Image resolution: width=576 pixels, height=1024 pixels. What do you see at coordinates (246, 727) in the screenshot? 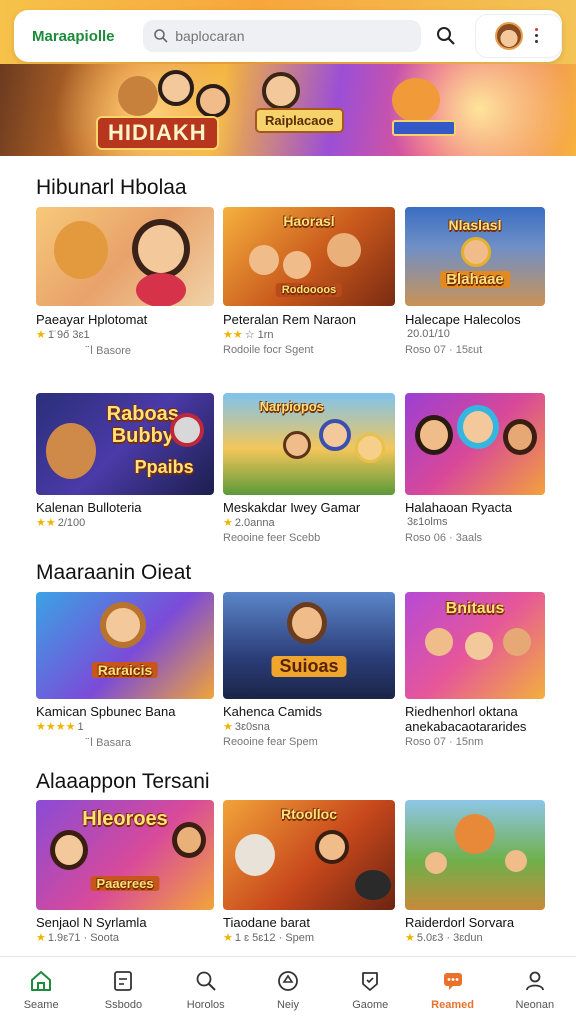
I see `game-rating: ★ 3ɛ0sna` at bounding box center [246, 727].